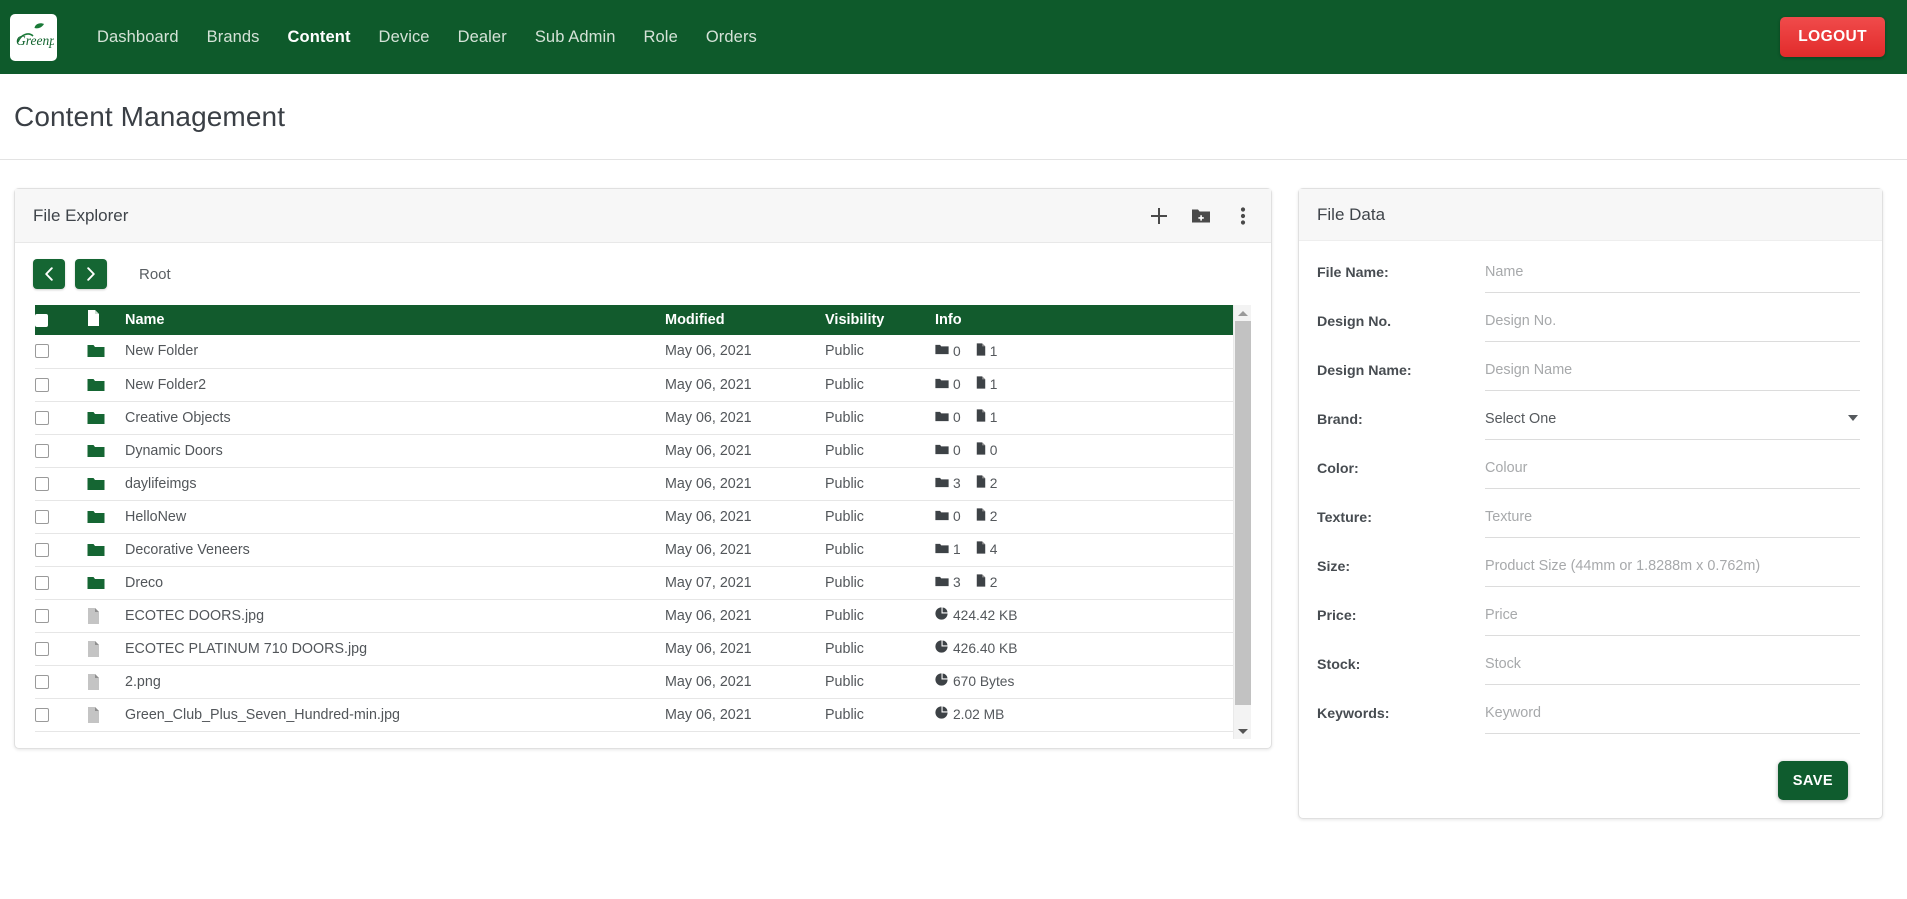 This screenshot has height=899, width=1907. What do you see at coordinates (575, 37) in the screenshot?
I see `nav-item-sub-admin: Sub Admin` at bounding box center [575, 37].